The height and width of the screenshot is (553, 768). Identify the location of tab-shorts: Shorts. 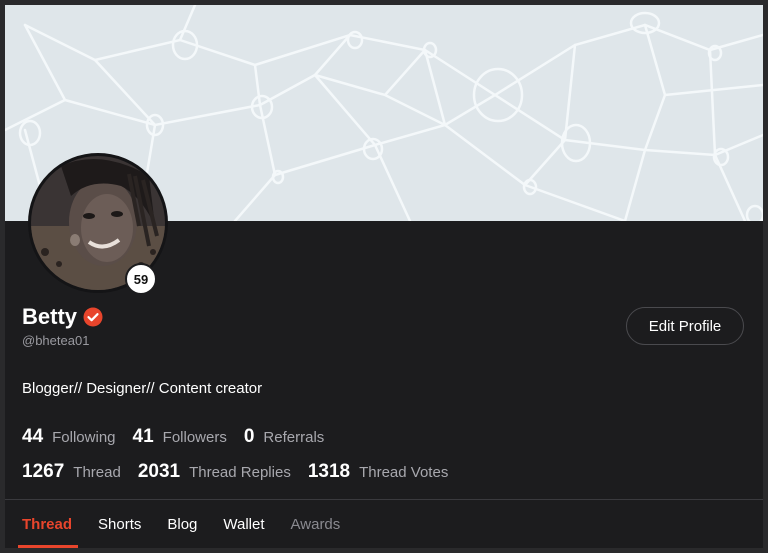
(119, 524).